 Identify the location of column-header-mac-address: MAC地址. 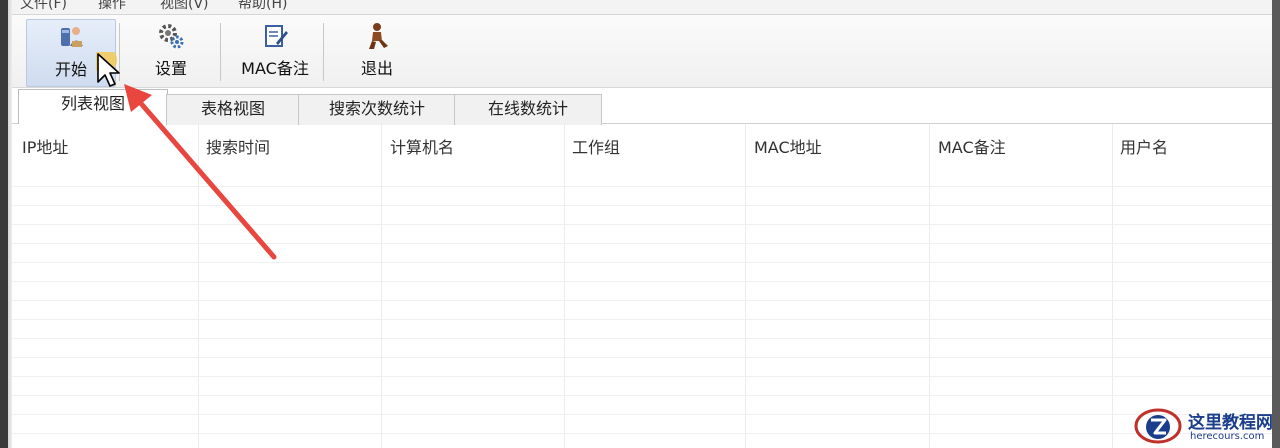
(788, 146).